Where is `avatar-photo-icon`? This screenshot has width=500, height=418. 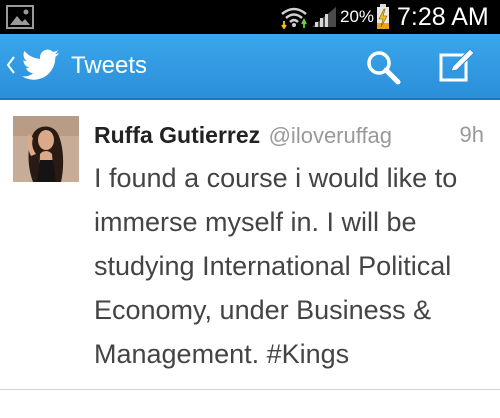 avatar-photo-icon is located at coordinates (46, 149).